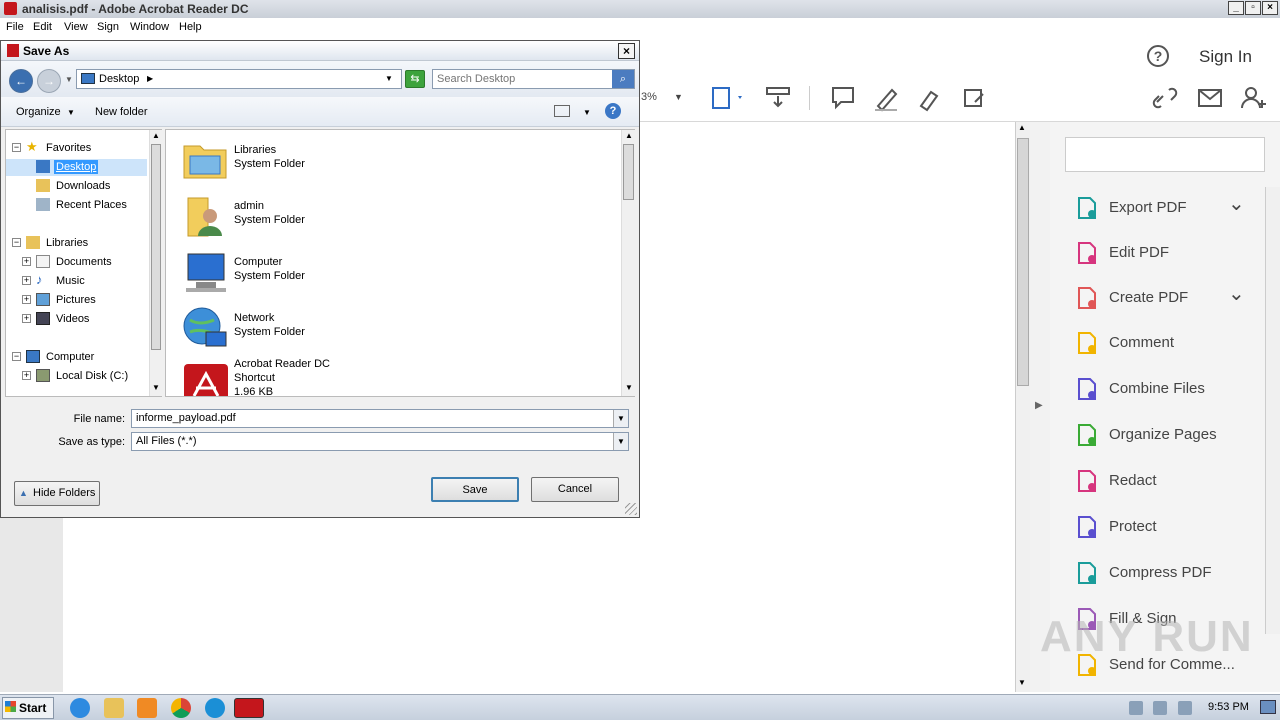  What do you see at coordinates (84, 376) in the screenshot?
I see `tree-local-disk: + Local Disk (C:)` at bounding box center [84, 376].